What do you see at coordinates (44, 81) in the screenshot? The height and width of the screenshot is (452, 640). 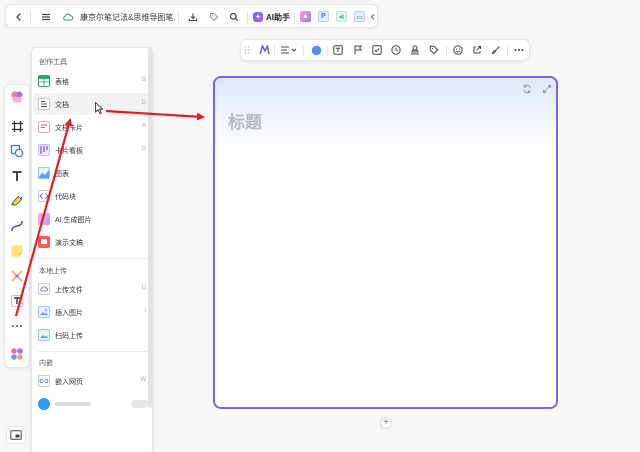 I see `table-icon` at bounding box center [44, 81].